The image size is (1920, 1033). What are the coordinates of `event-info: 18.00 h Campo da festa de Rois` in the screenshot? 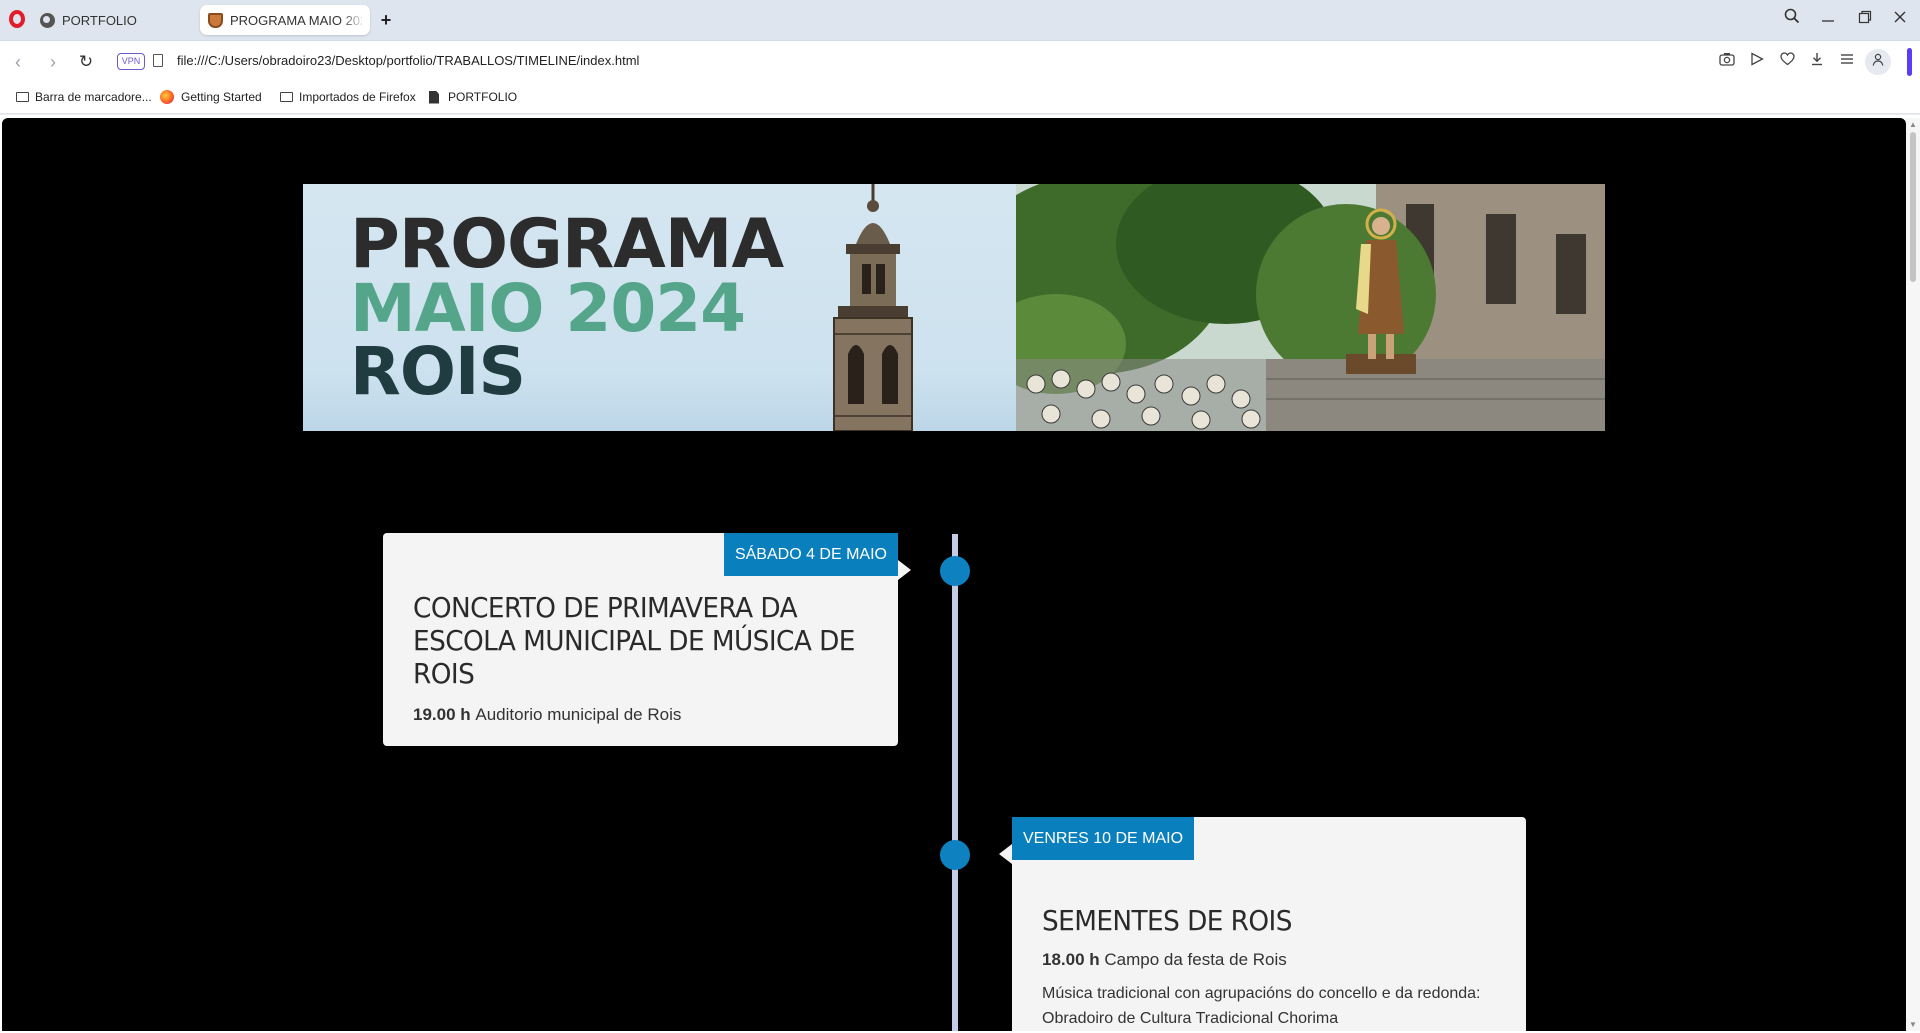 It's located at (1164, 960).